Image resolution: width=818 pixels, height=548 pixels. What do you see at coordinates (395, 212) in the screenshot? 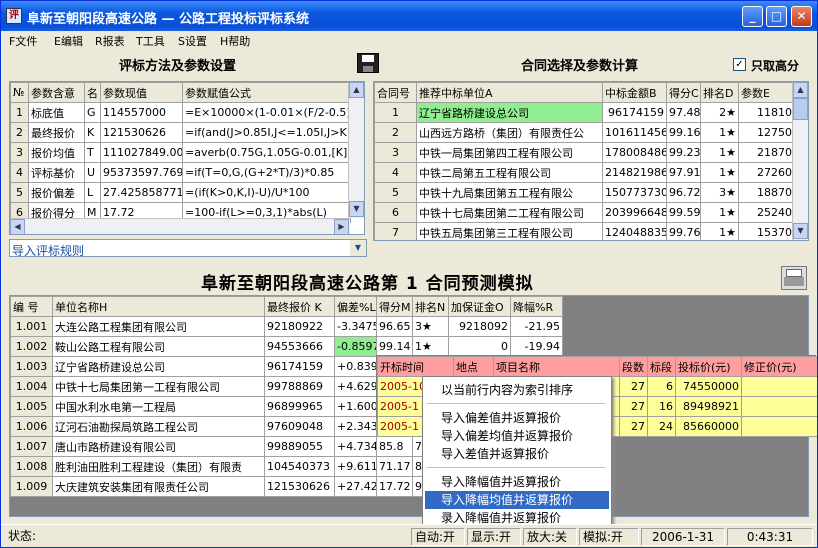
I see `table-cell: 6` at bounding box center [395, 212].